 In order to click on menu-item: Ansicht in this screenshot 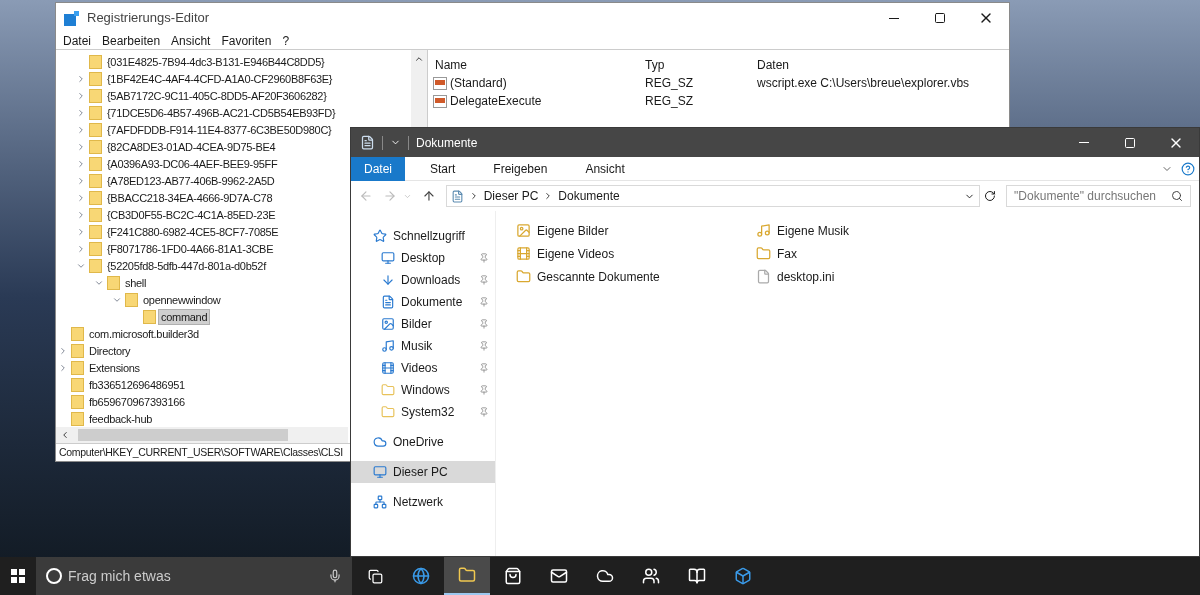, I will do `click(191, 41)`.